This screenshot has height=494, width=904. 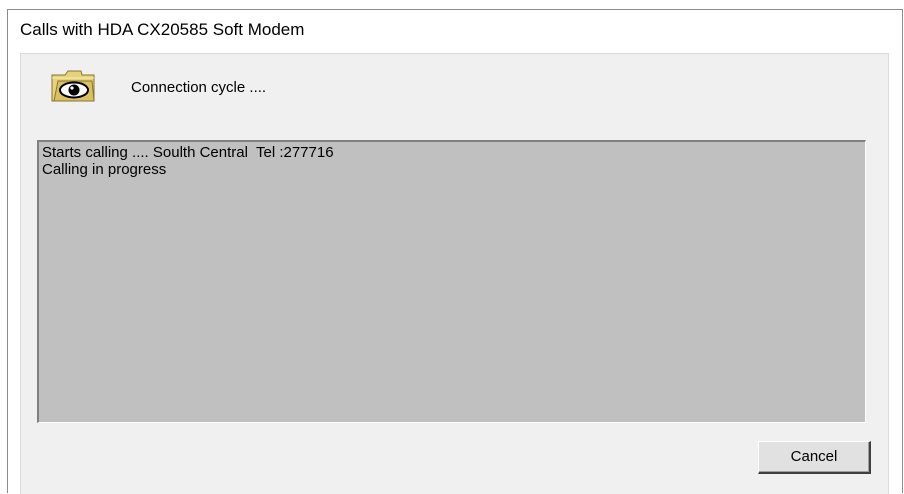 I want to click on eye-folder-icon, so click(x=73, y=86).